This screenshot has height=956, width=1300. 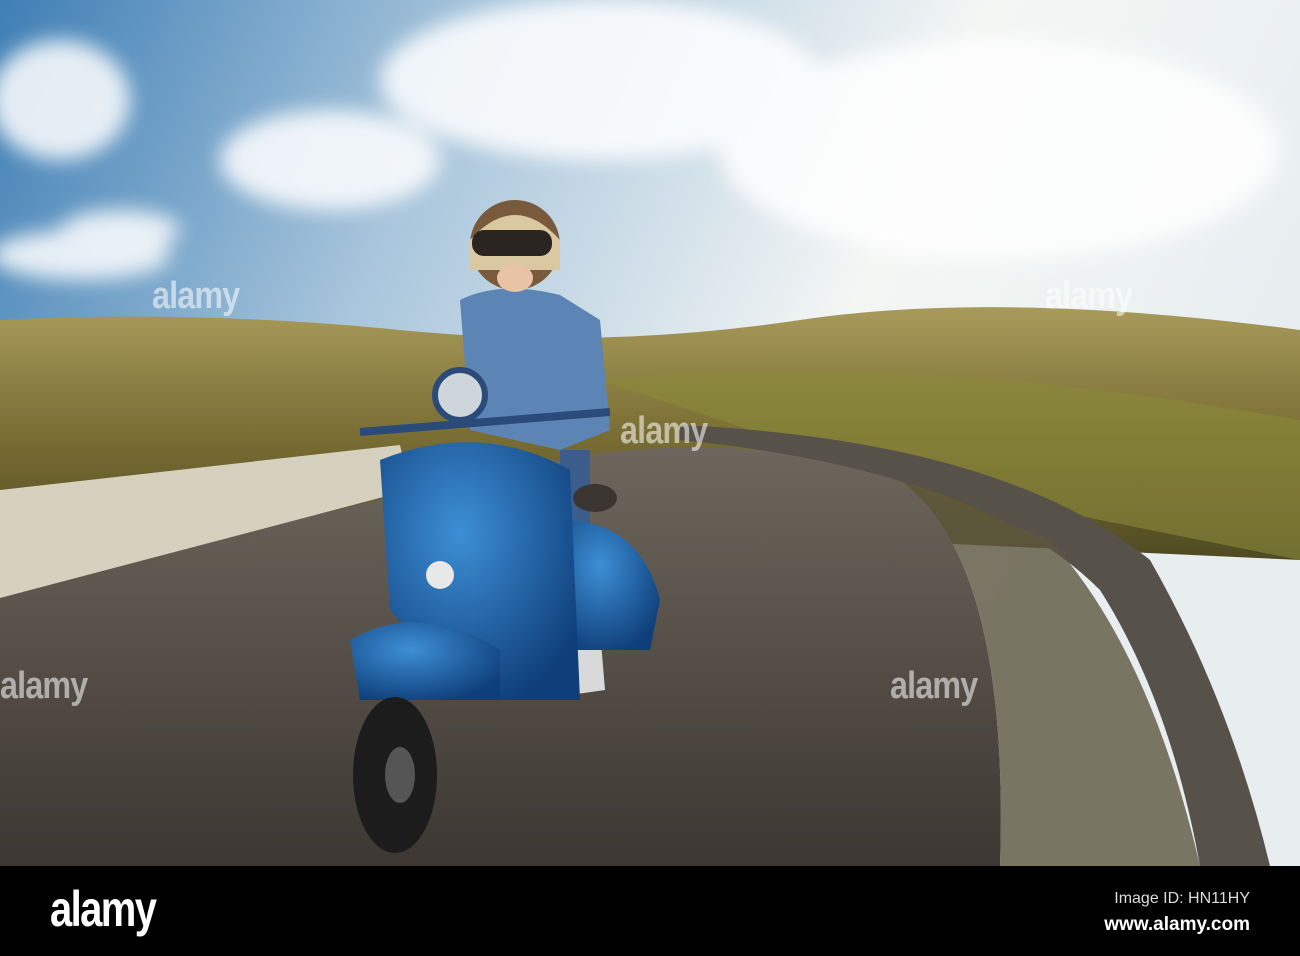 What do you see at coordinates (1182, 898) in the screenshot?
I see `image-id: Image ID: HN11HY` at bounding box center [1182, 898].